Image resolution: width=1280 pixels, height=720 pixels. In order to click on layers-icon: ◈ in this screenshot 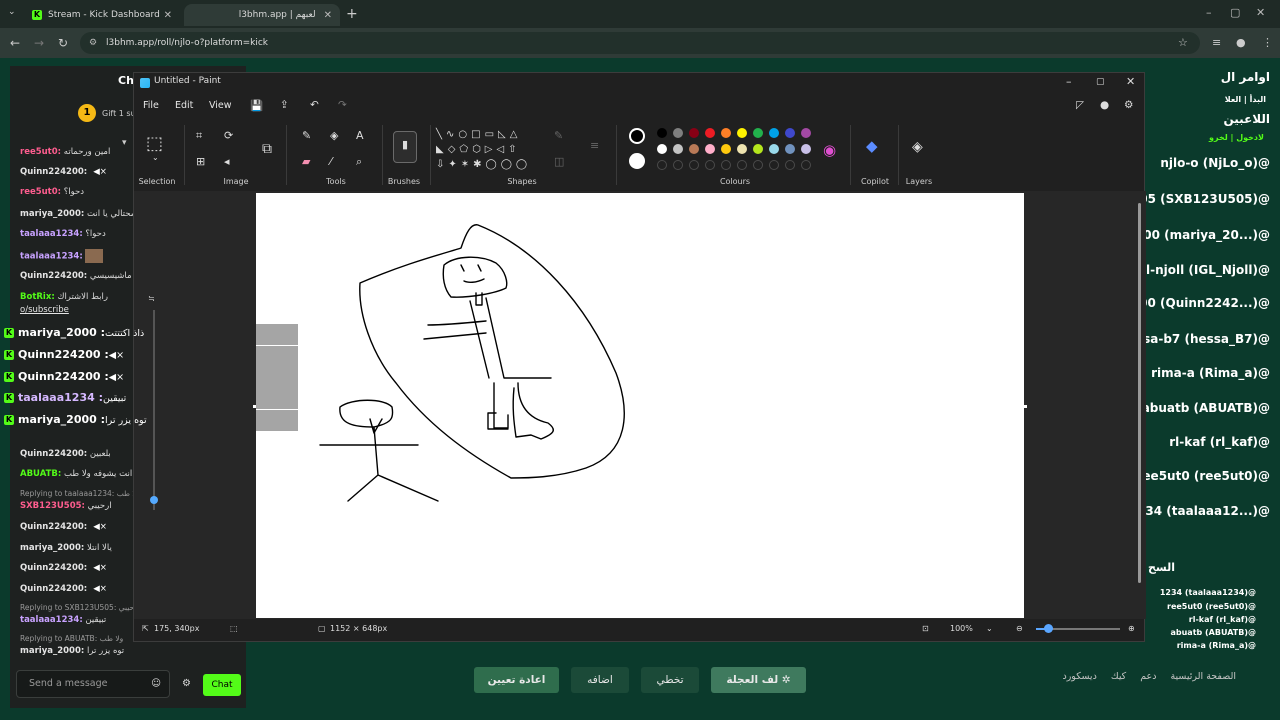, I will do `click(917, 147)`.